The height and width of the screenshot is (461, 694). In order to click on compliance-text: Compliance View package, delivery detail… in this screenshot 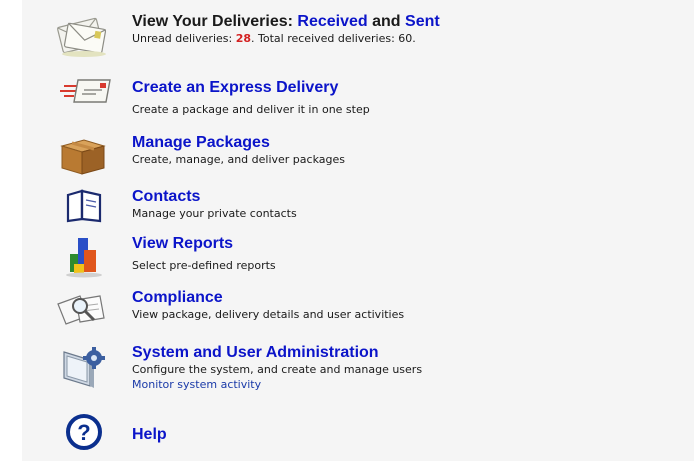, I will do `click(409, 305)`.